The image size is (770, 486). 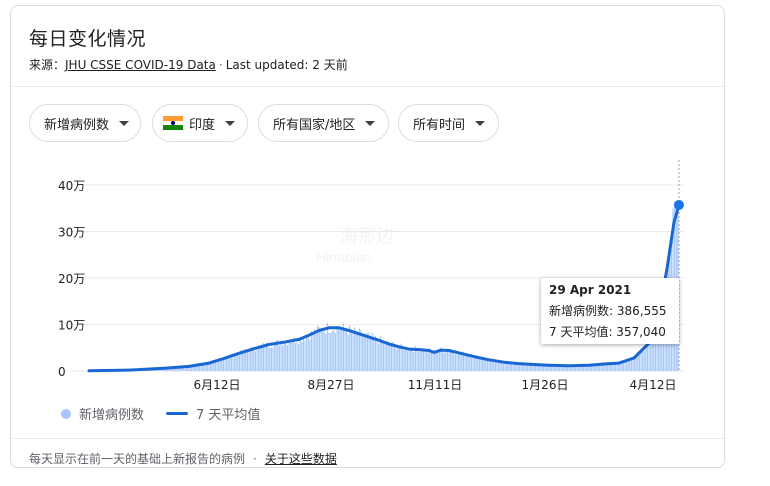 I want to click on y-tick-label: 20万, so click(x=71, y=279).